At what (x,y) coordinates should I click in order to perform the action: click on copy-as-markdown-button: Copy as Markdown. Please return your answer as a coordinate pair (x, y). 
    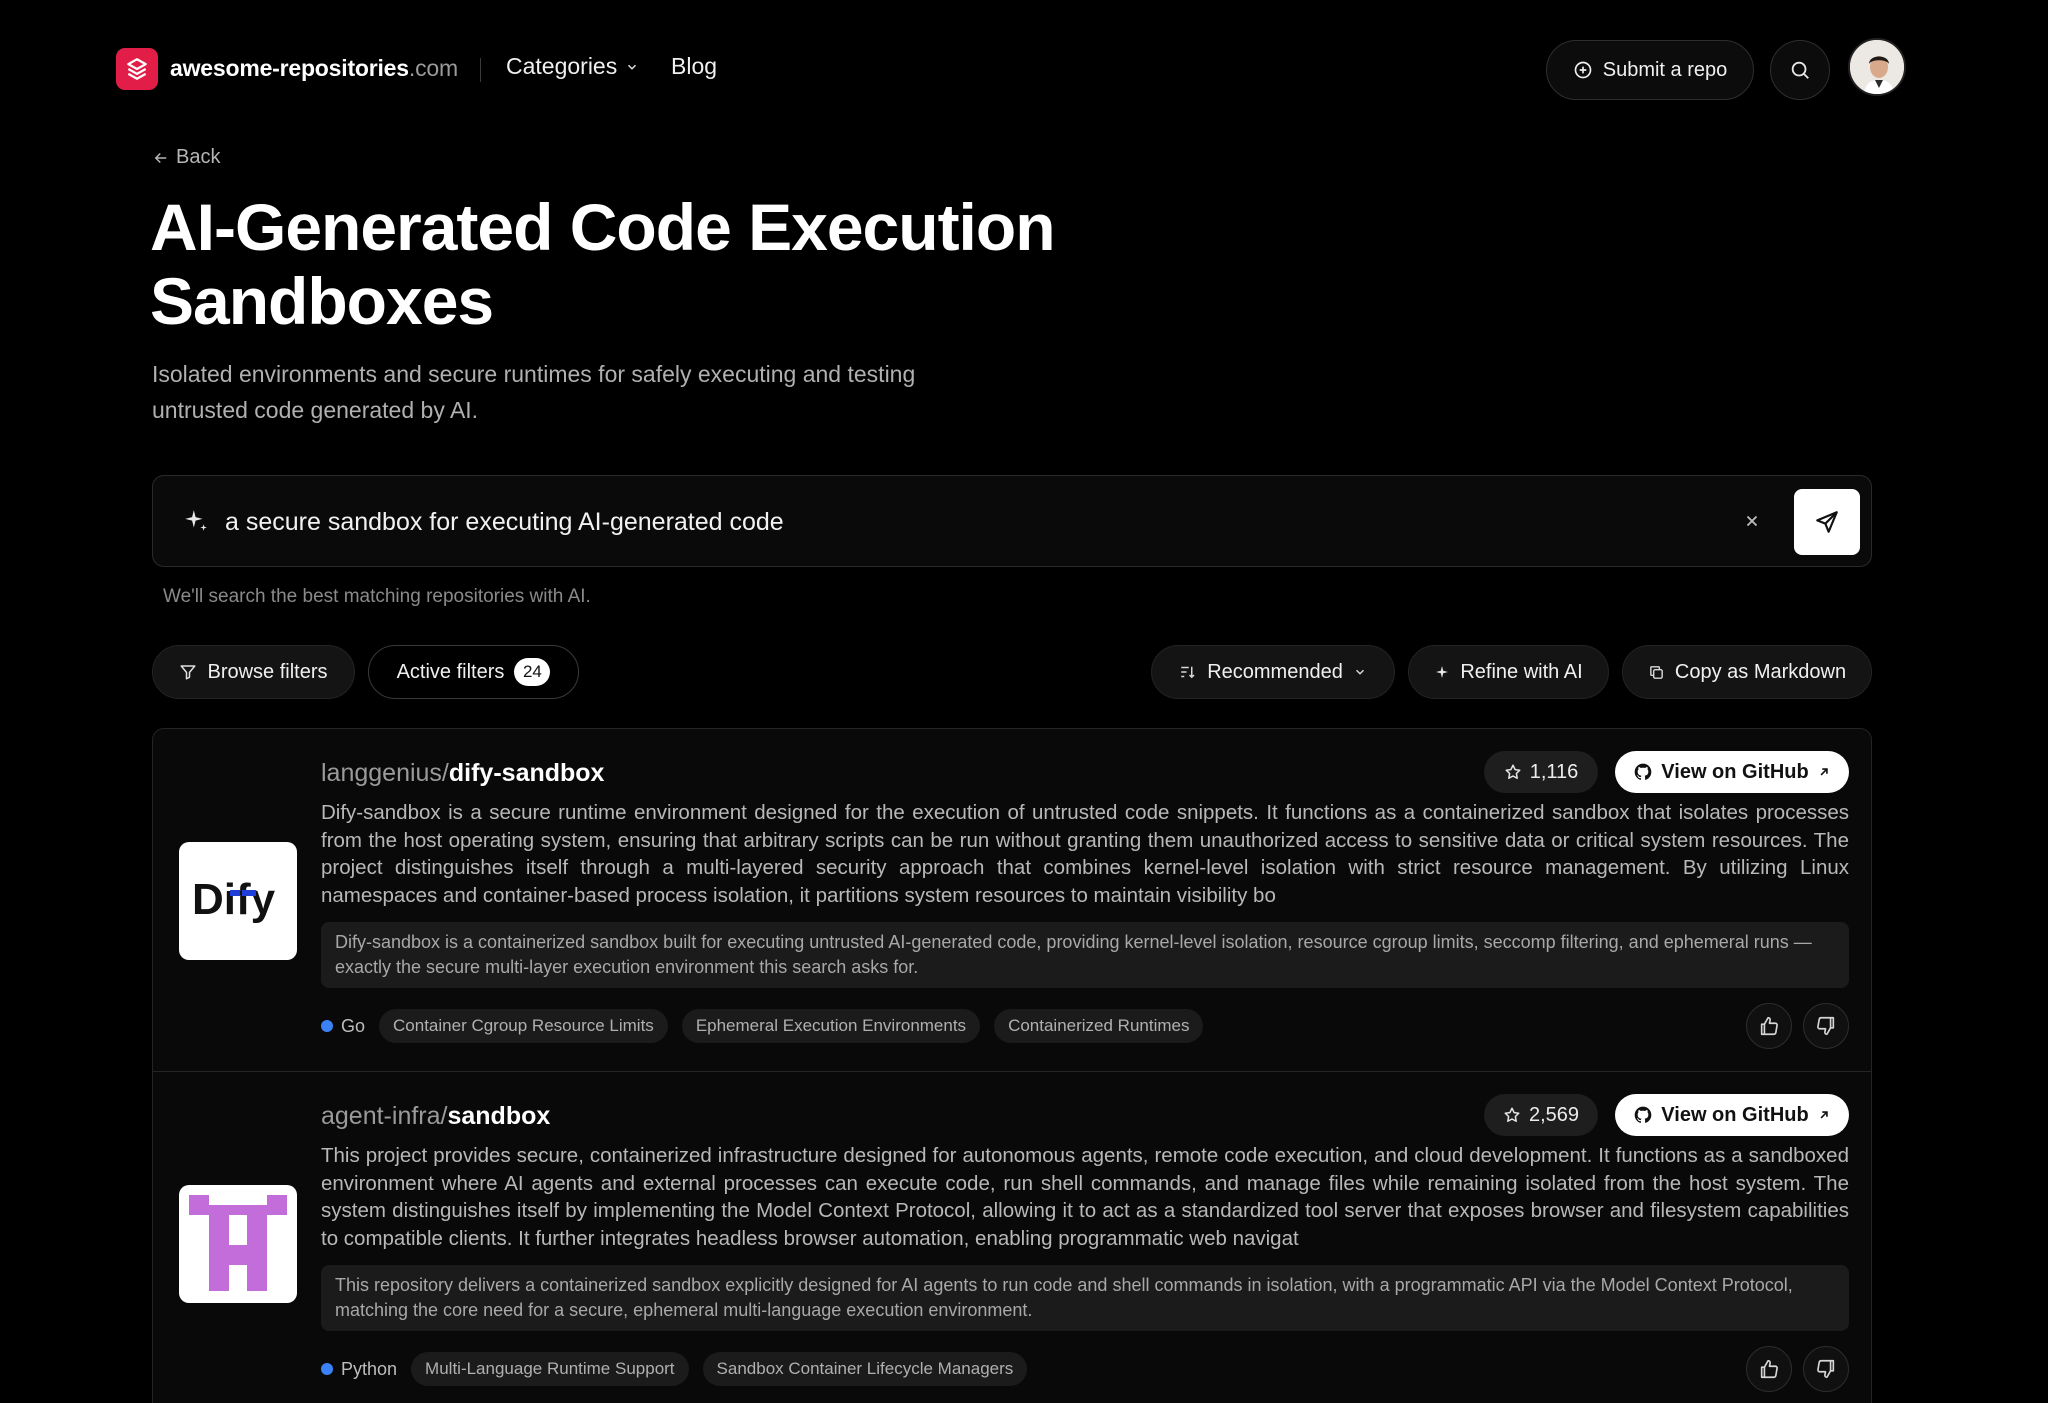
    Looking at the image, I should click on (1747, 672).